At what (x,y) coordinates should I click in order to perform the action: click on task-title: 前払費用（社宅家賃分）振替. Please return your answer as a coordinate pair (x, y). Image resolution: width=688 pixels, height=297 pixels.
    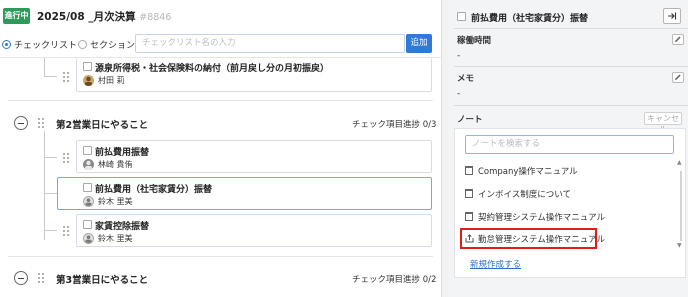
    Looking at the image, I should click on (154, 190).